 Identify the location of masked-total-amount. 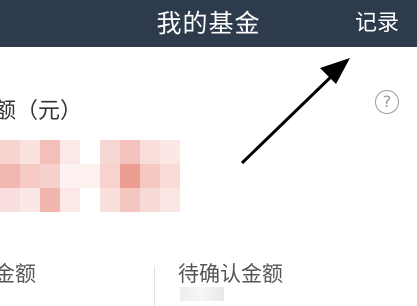
(95, 176).